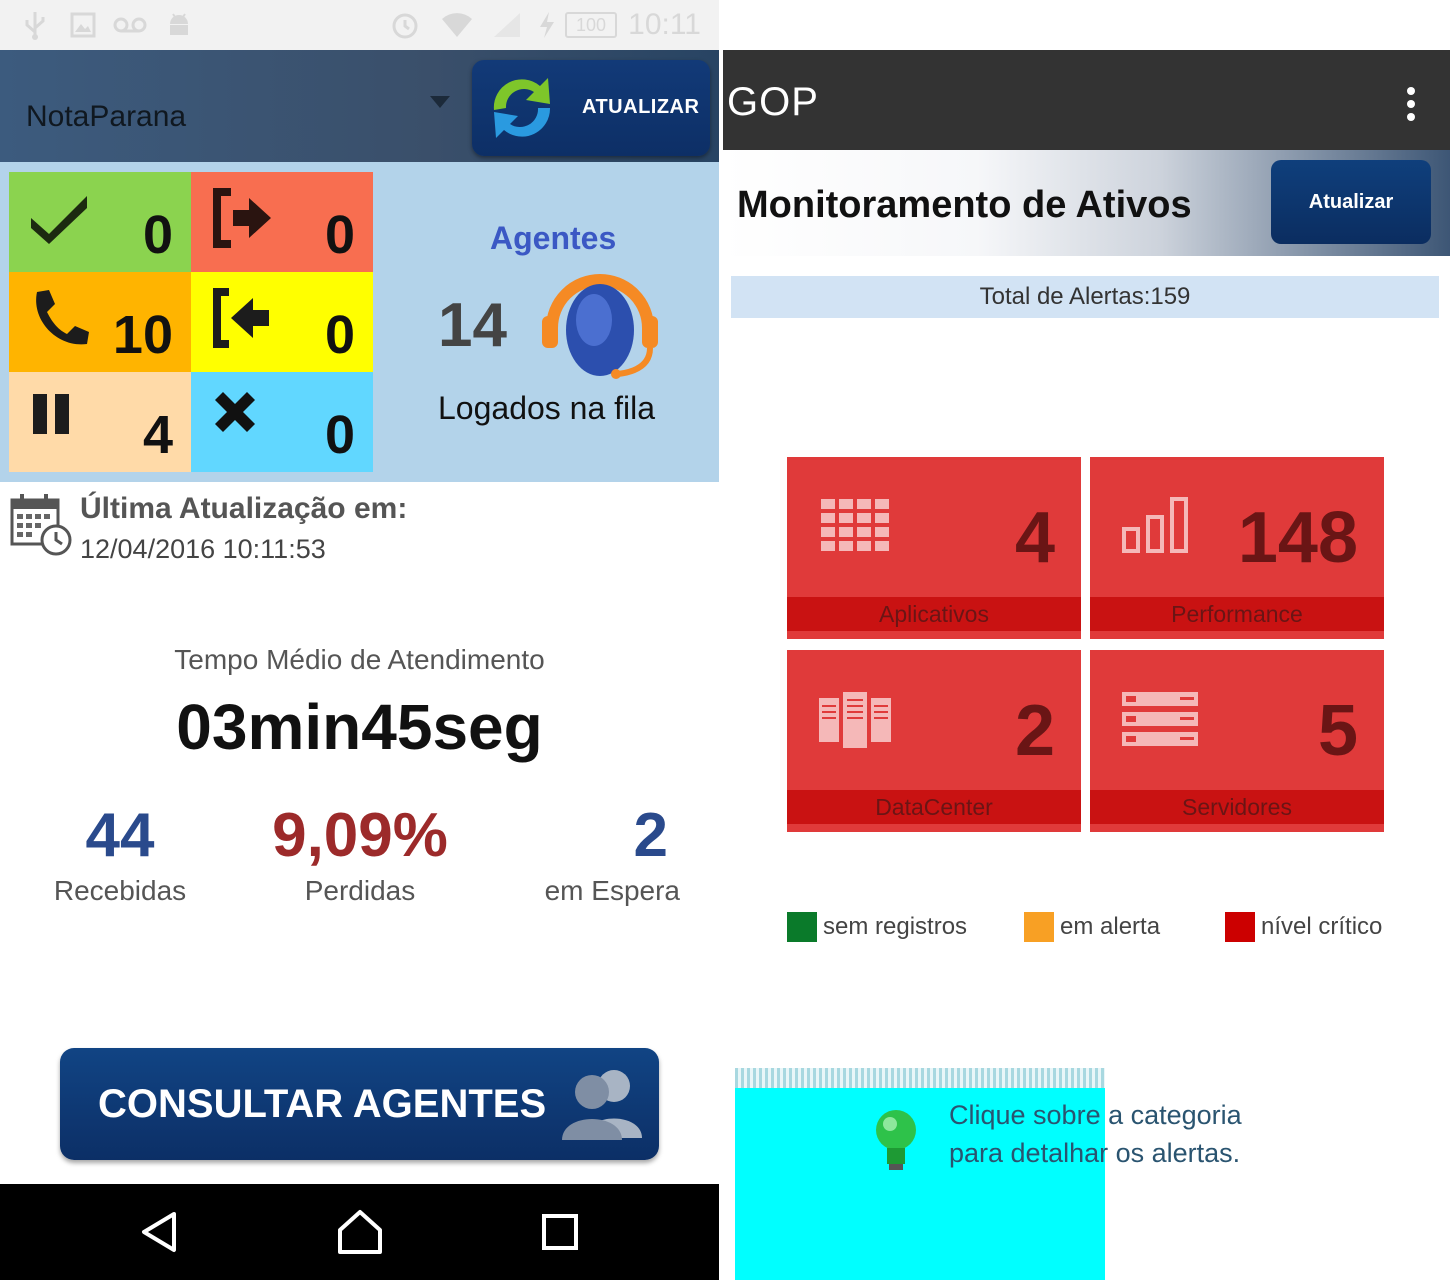  Describe the element at coordinates (934, 807) in the screenshot. I see `category-label: DataCenter` at that location.